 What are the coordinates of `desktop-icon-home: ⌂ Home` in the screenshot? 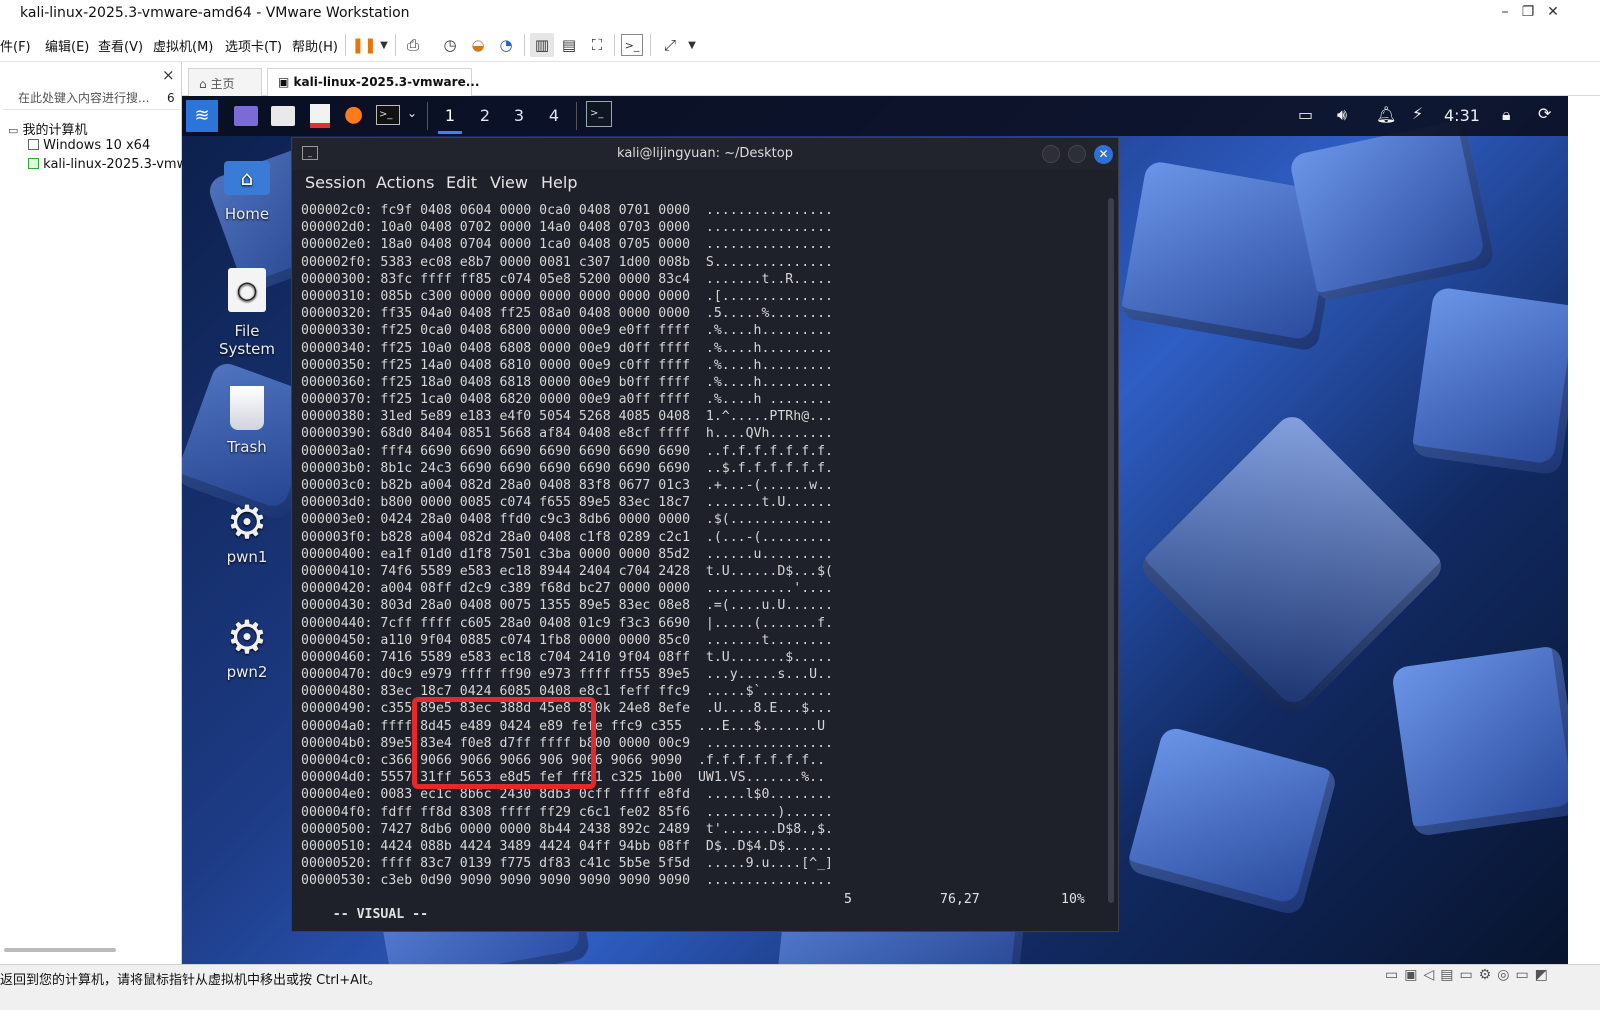 It's located at (247, 192).